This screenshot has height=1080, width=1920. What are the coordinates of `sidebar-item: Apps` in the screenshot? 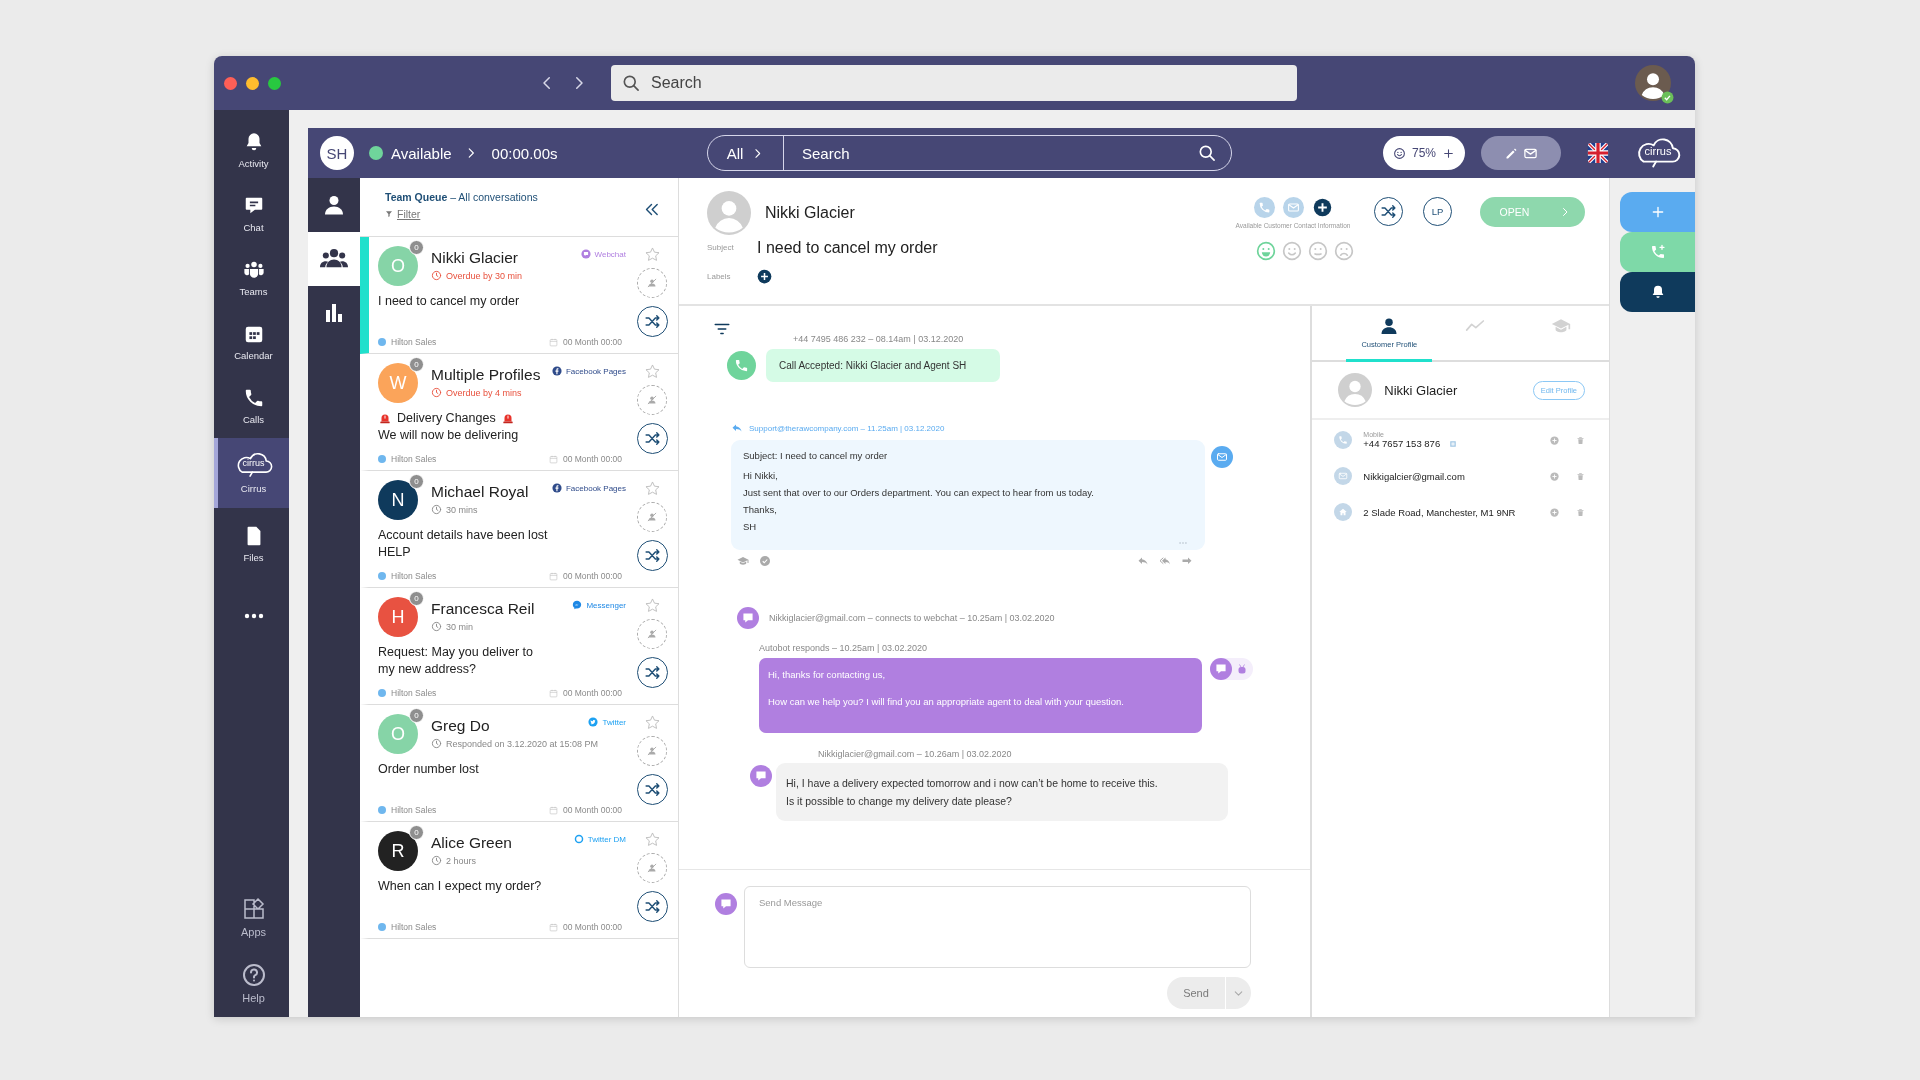 It's located at (251, 917).